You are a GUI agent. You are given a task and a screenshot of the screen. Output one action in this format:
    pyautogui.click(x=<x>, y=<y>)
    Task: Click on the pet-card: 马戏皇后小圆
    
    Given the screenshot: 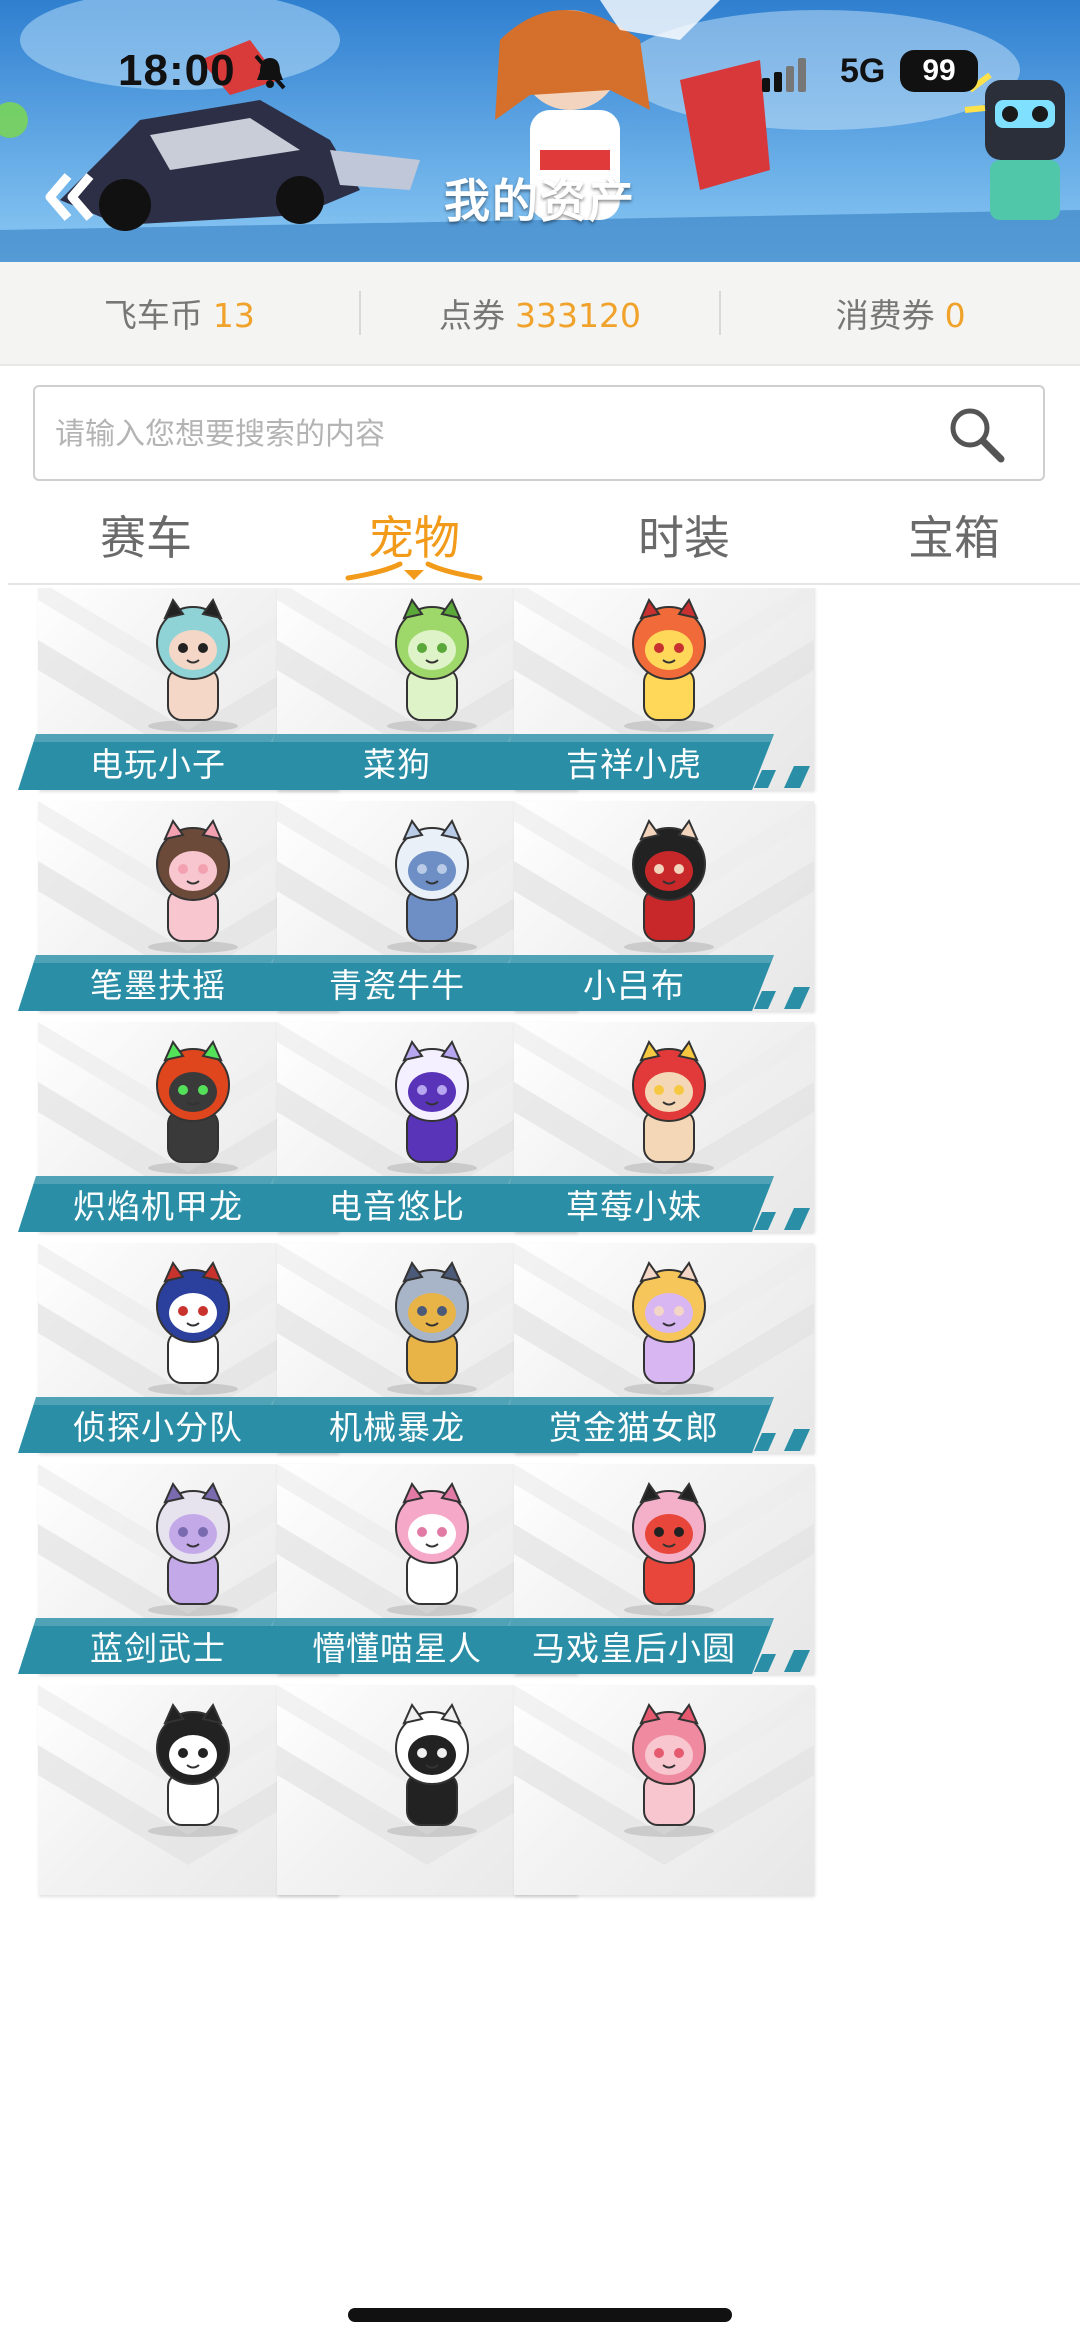 What is the action you would take?
    pyautogui.click(x=661, y=1576)
    